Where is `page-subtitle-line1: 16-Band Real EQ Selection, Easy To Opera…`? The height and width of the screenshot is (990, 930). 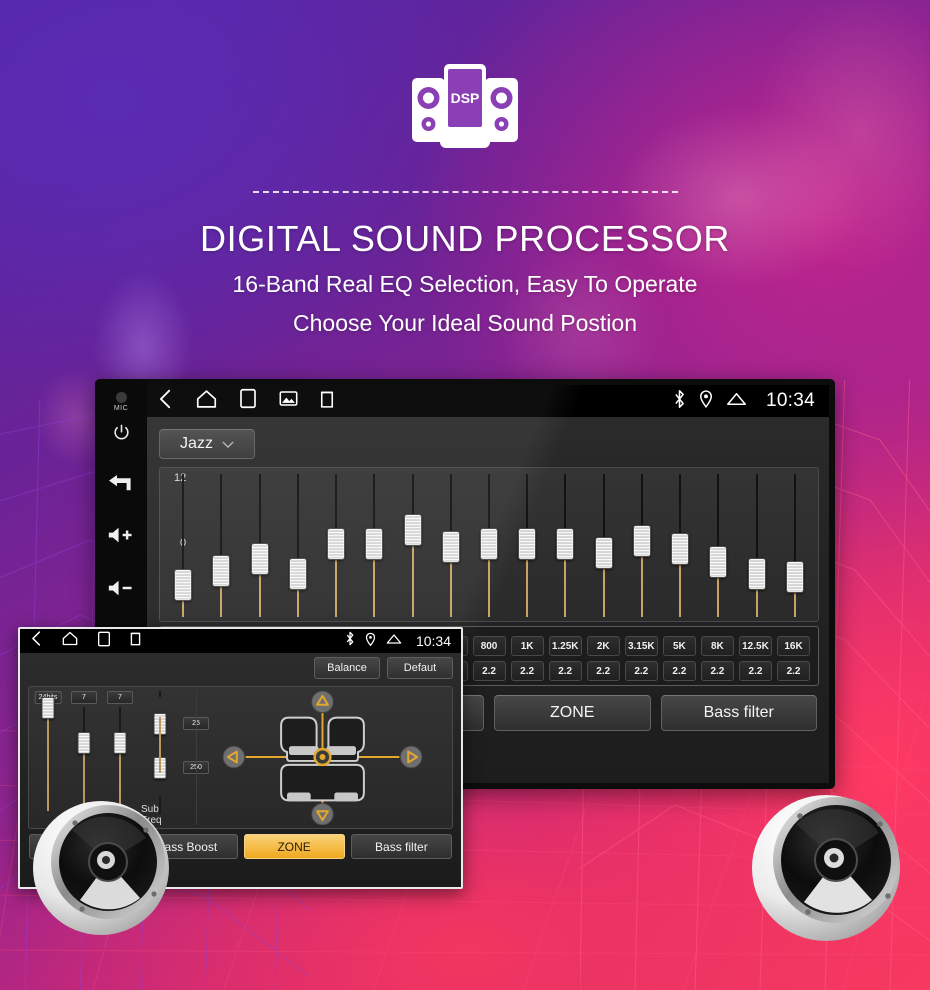 page-subtitle-line1: 16-Band Real EQ Selection, Easy To Opera… is located at coordinates (465, 284).